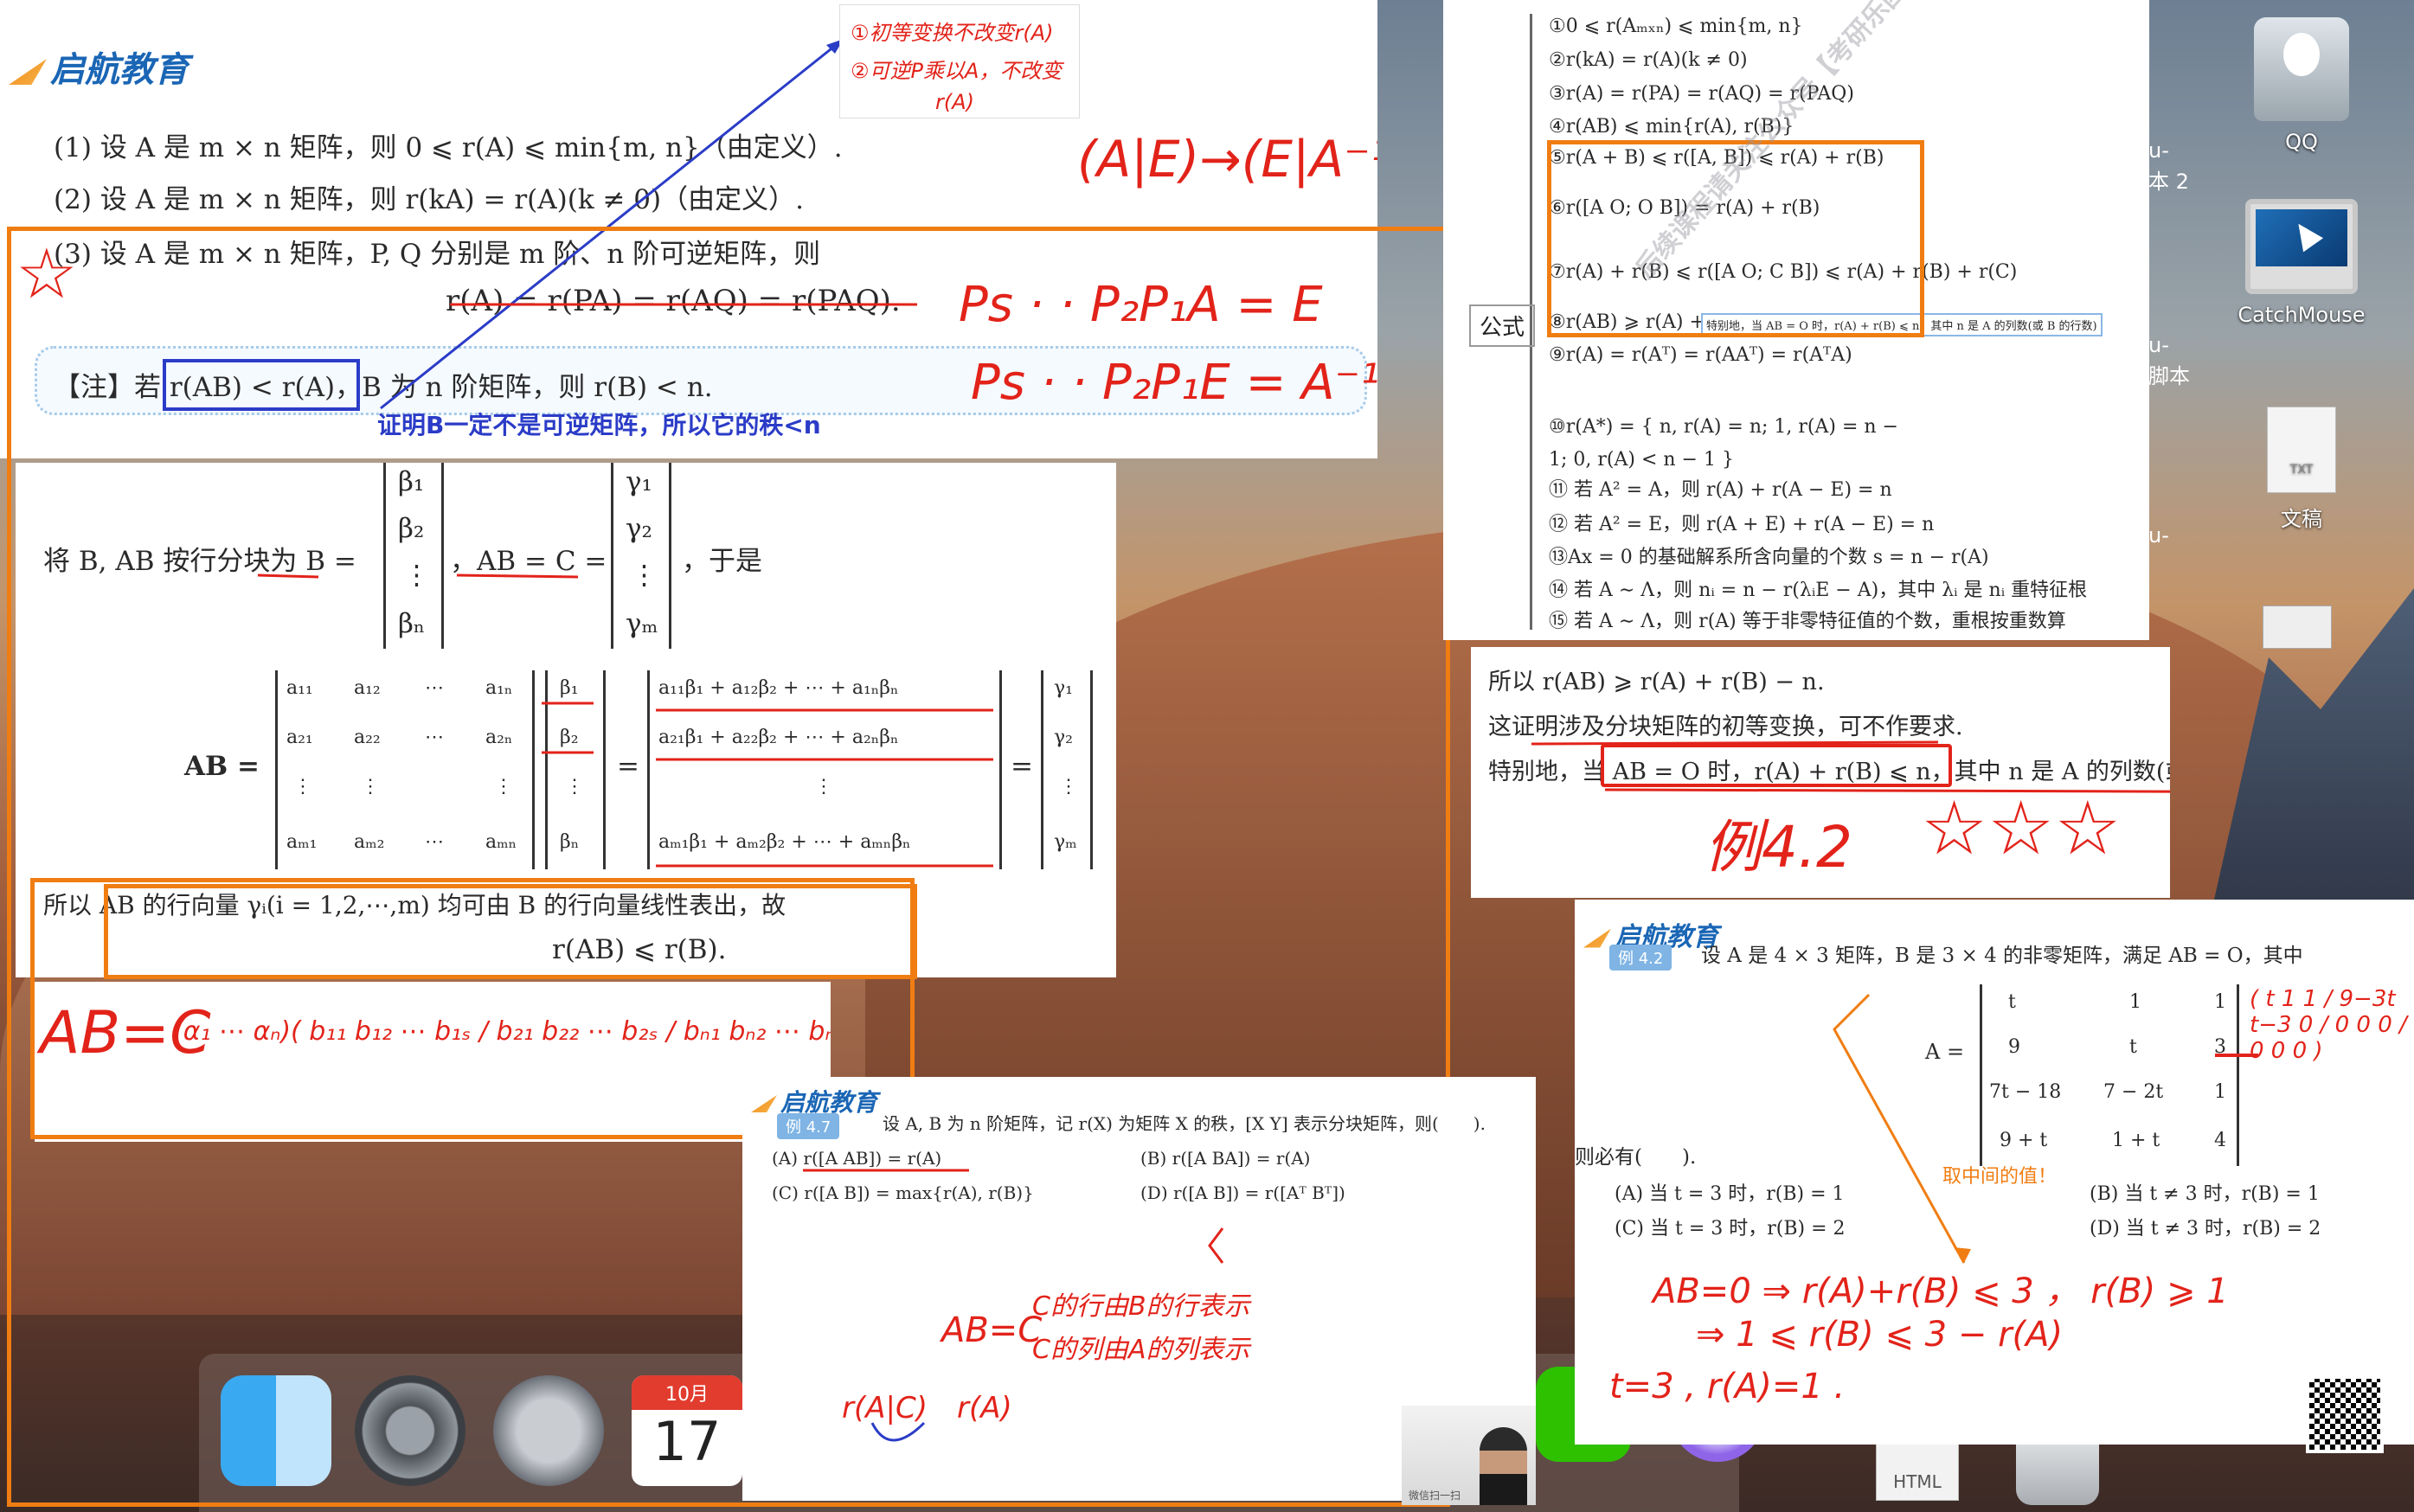 The width and height of the screenshot is (2414, 1512). What do you see at coordinates (1769, 557) in the screenshot?
I see `formula-item: ⑬Ax = 0 的基础解系所含向量的个数 s = n − r(A)` at bounding box center [1769, 557].